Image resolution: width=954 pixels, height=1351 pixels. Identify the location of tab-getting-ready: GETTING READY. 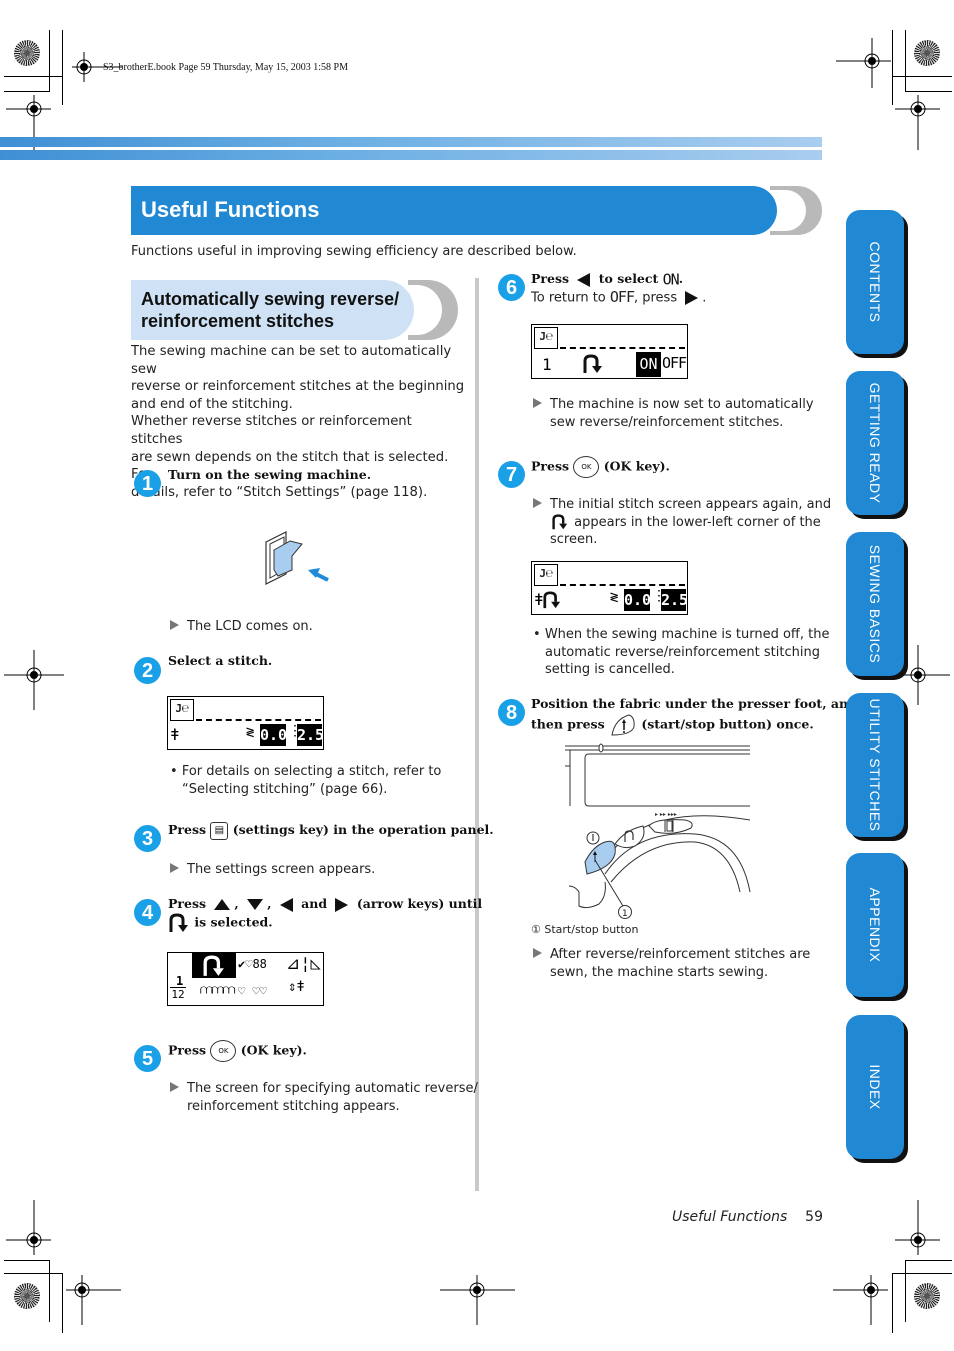
(875, 443).